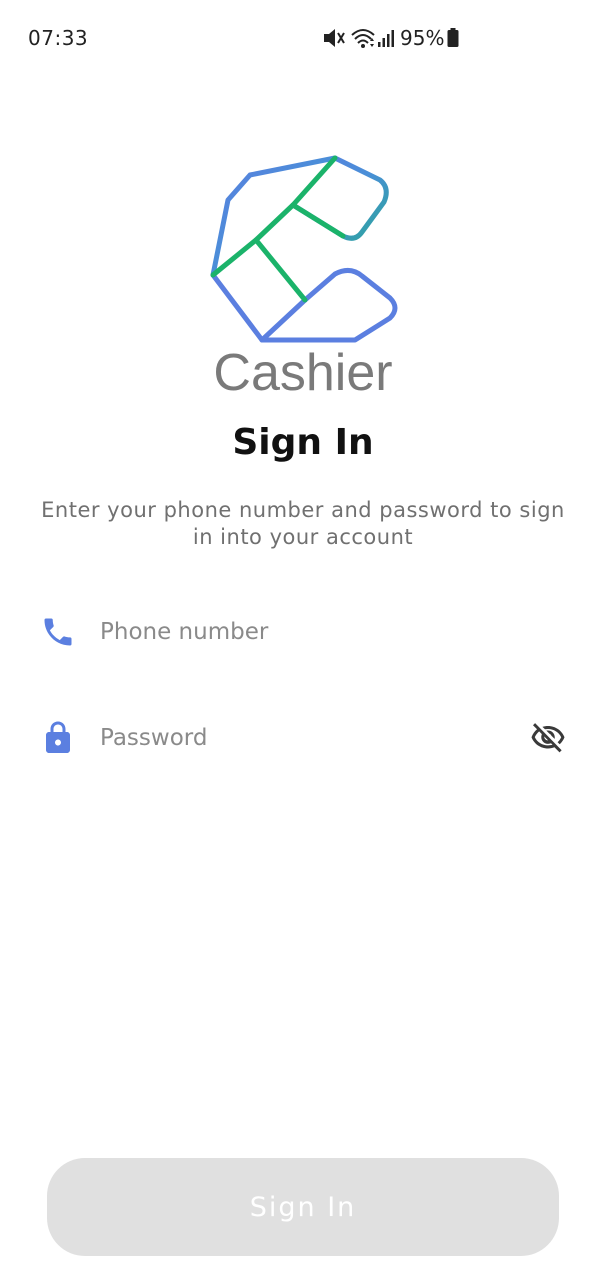  What do you see at coordinates (386, 38) in the screenshot?
I see `signal-icon` at bounding box center [386, 38].